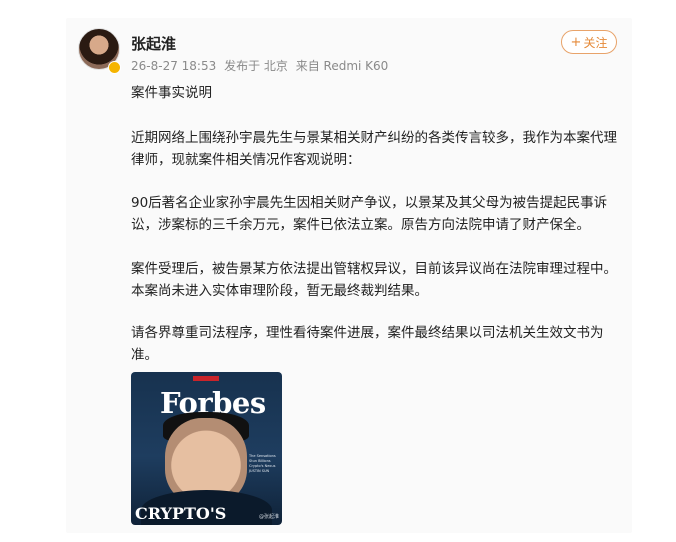  Describe the element at coordinates (256, 66) in the screenshot. I see `post-location: 发布于 北京` at that location.